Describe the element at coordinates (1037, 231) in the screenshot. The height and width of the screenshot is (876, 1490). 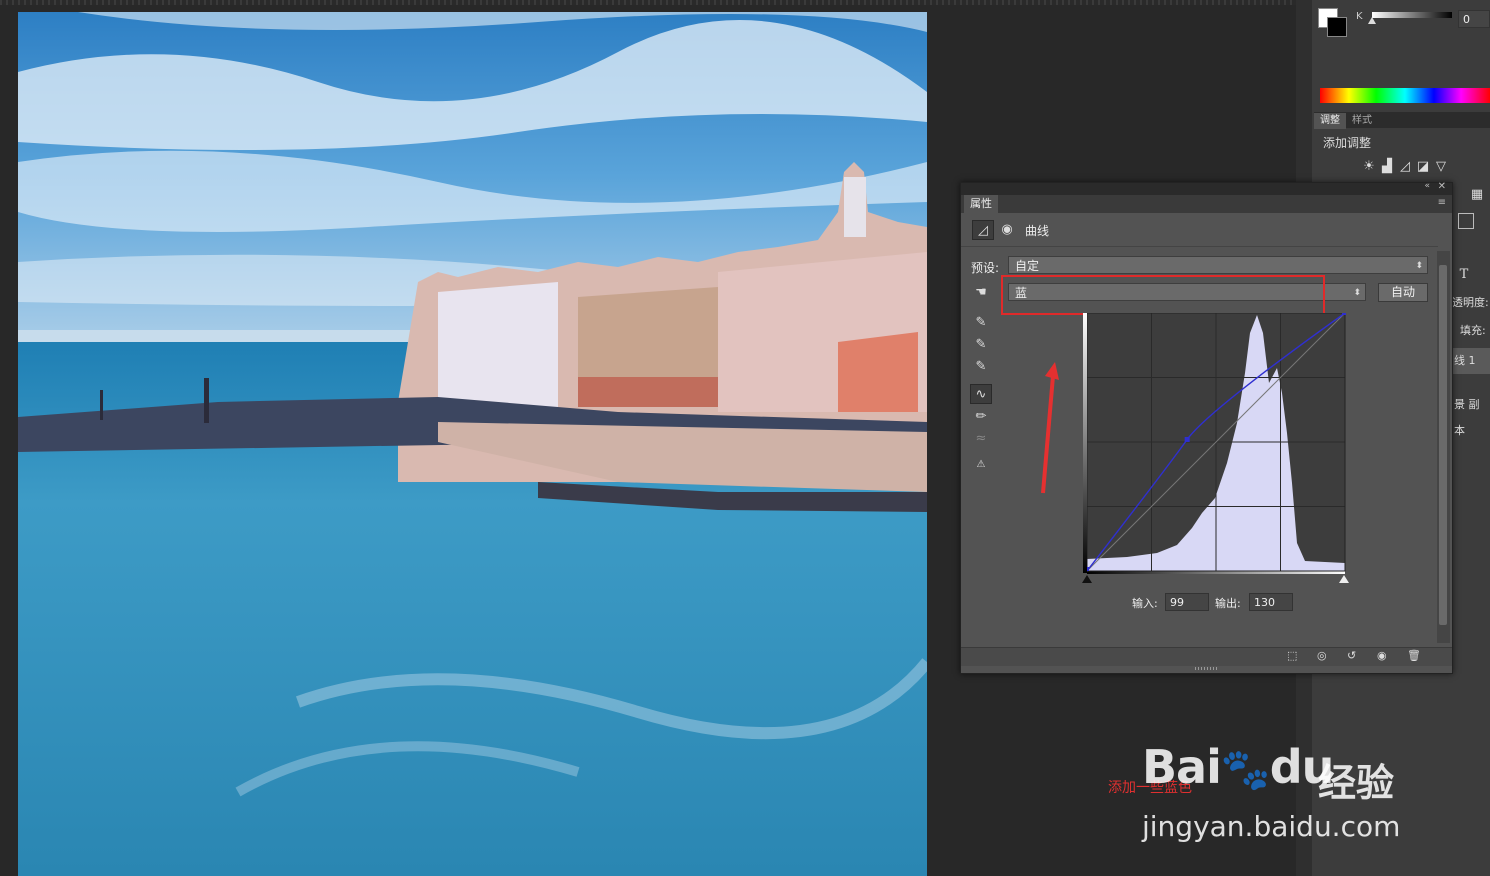
I see `adjustment-type-label: 曲线` at that location.